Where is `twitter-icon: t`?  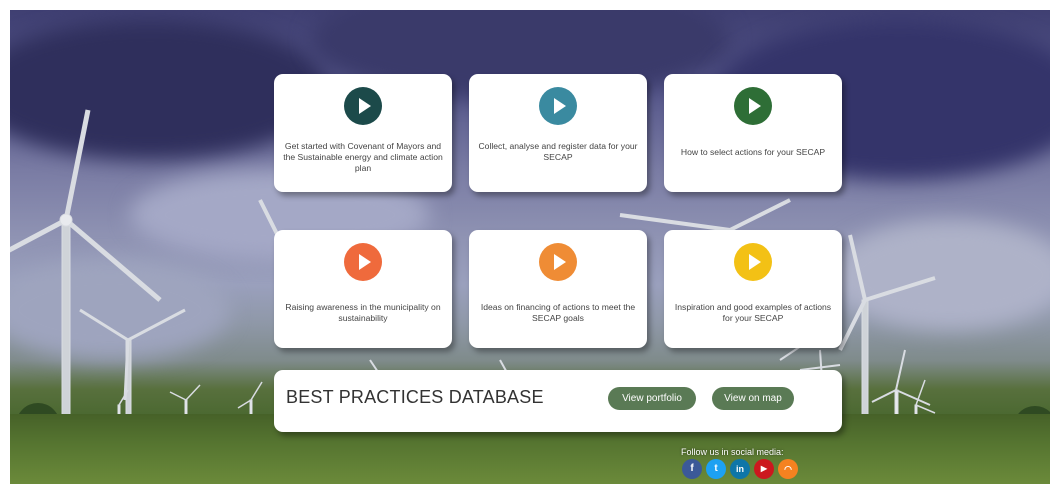
twitter-icon: t is located at coordinates (716, 469).